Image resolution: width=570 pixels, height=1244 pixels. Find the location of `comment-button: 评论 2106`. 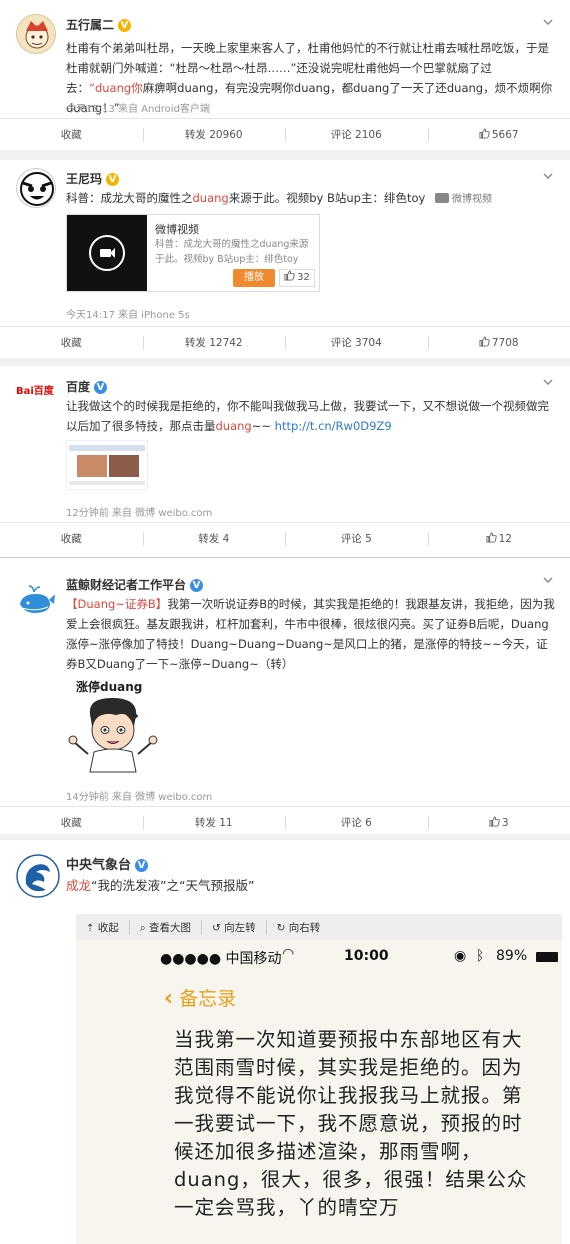

comment-button: 评论 2106 is located at coordinates (356, 134).